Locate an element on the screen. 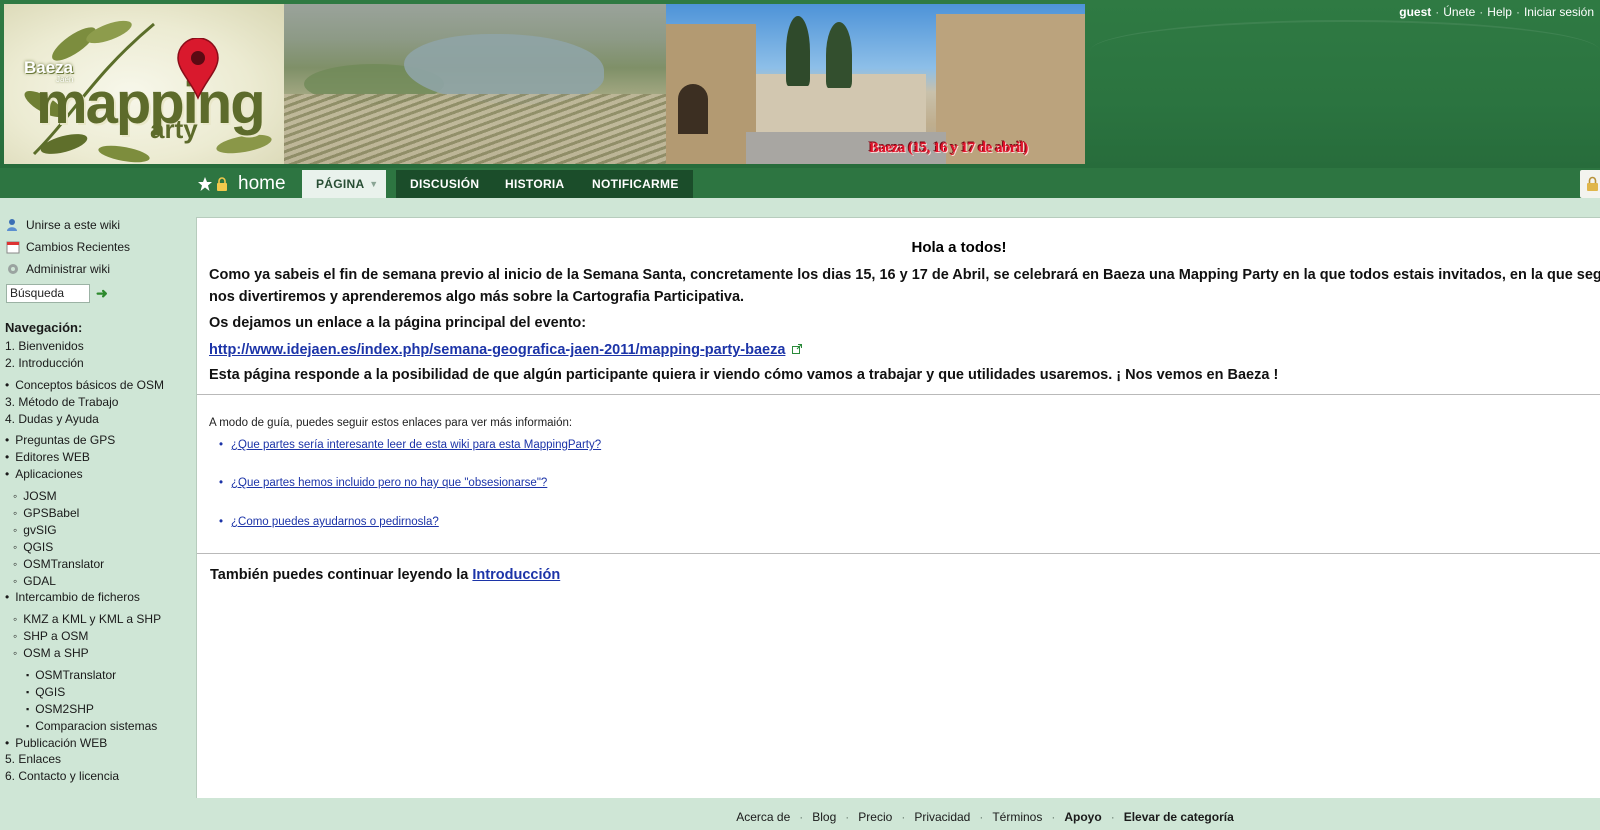 This screenshot has width=1600, height=830. tab-historia: HISTORIA is located at coordinates (535, 184).